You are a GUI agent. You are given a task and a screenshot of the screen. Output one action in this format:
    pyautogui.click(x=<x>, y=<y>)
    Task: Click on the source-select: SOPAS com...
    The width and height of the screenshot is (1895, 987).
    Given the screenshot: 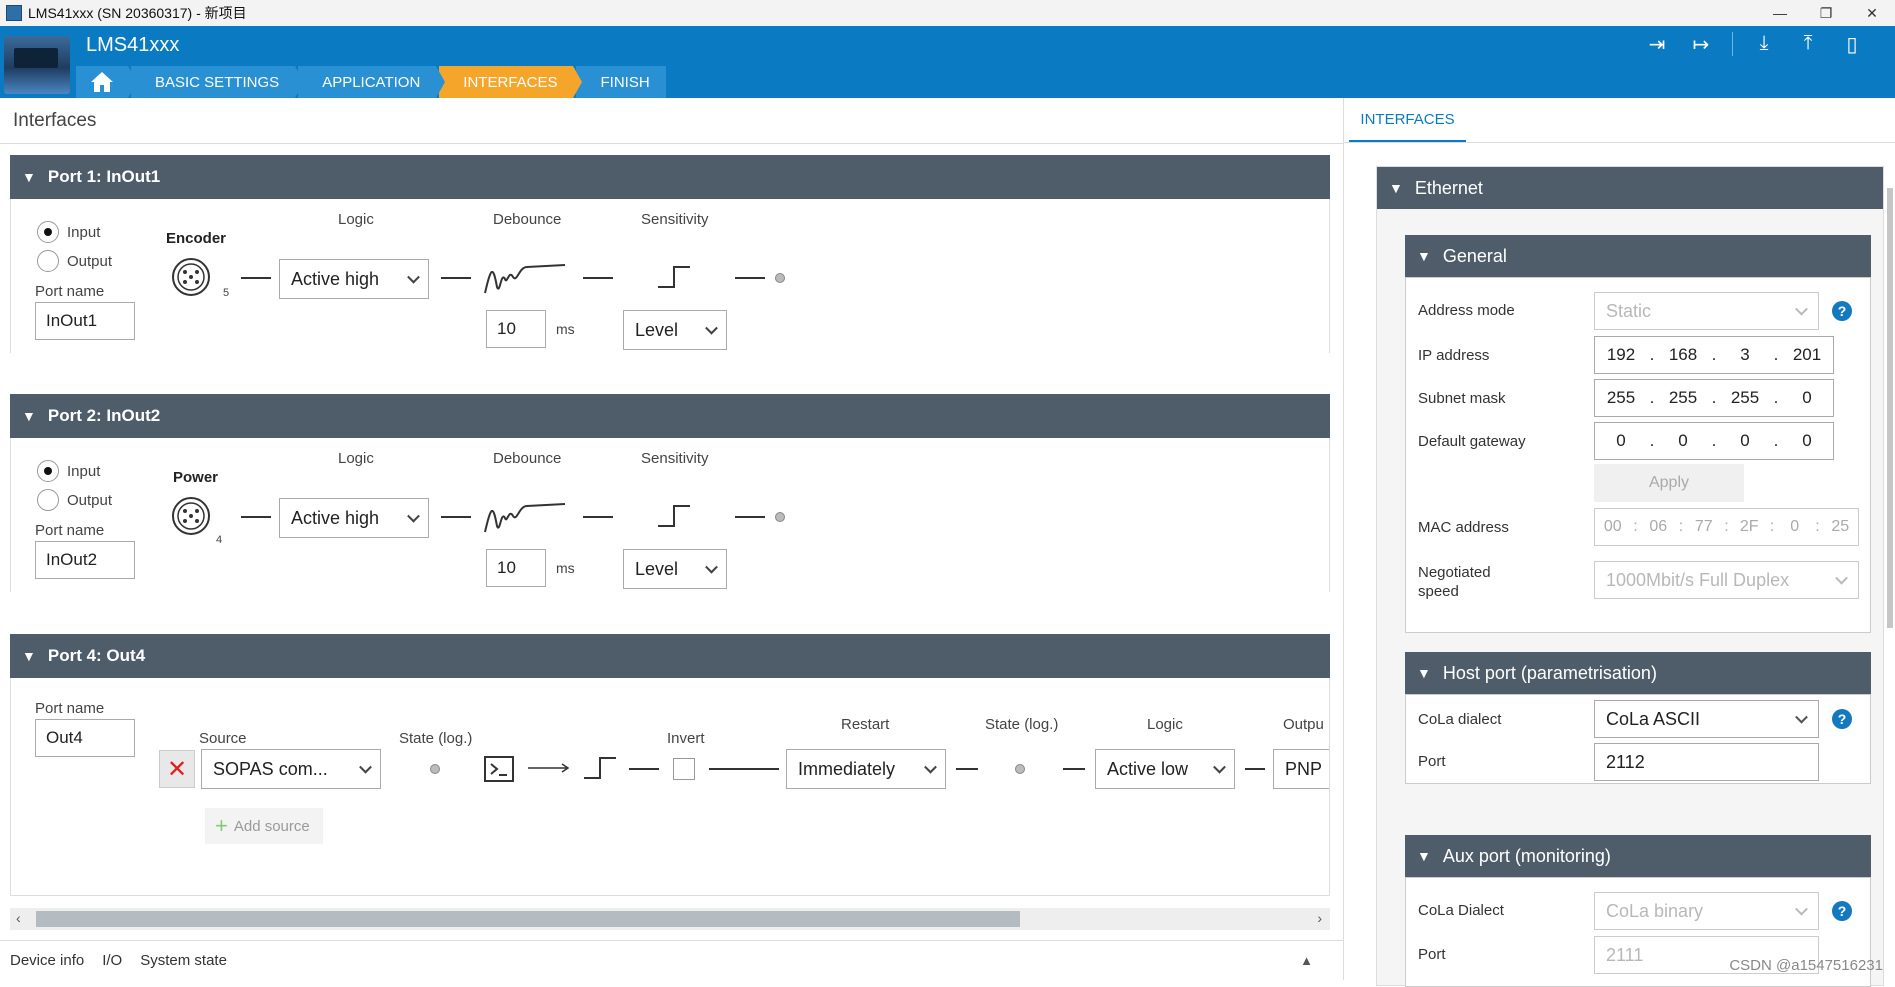 What is the action you would take?
    pyautogui.click(x=291, y=769)
    